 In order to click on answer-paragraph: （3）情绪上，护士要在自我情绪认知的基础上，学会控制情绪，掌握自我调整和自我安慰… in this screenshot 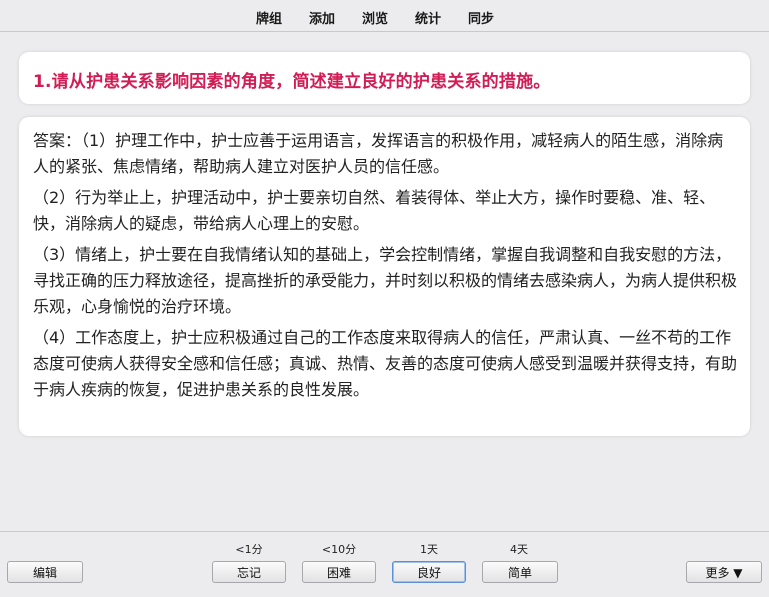, I will do `click(385, 280)`.